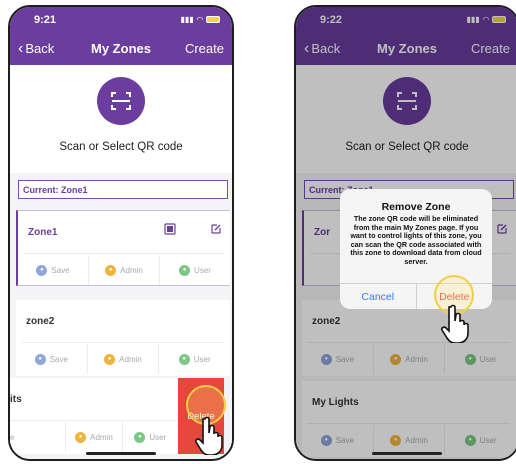 The width and height of the screenshot is (516, 464). I want to click on zone-name: Zone1, so click(43, 232).